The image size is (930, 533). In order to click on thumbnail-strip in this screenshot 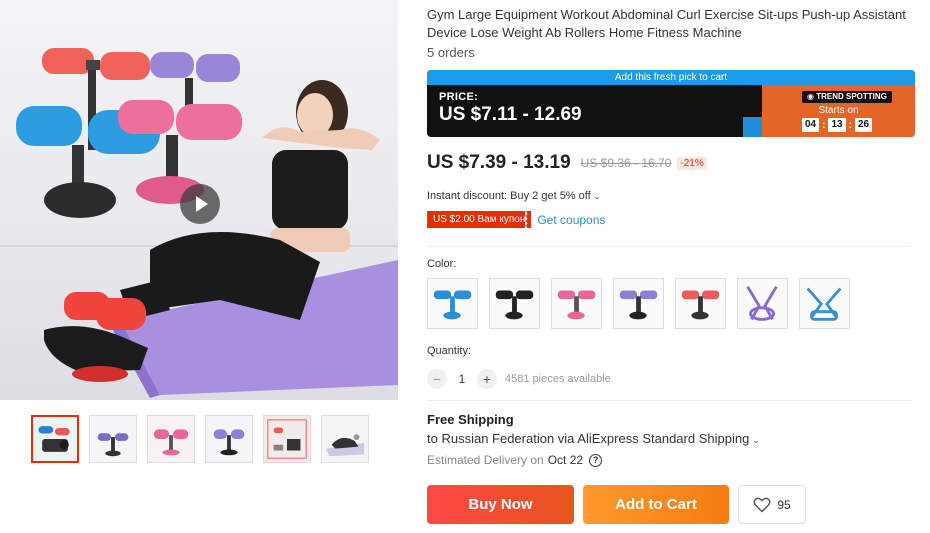, I will do `click(200, 439)`.